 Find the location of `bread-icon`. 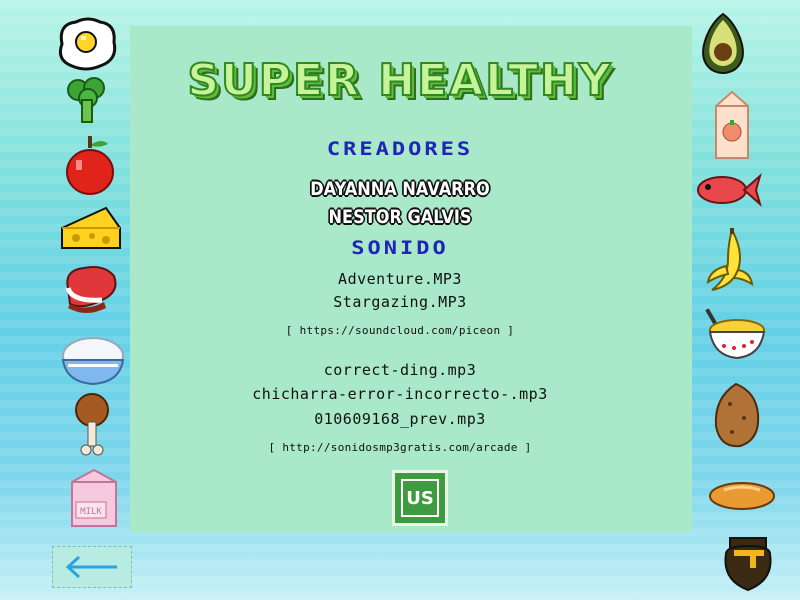

bread-icon is located at coordinates (742, 496).